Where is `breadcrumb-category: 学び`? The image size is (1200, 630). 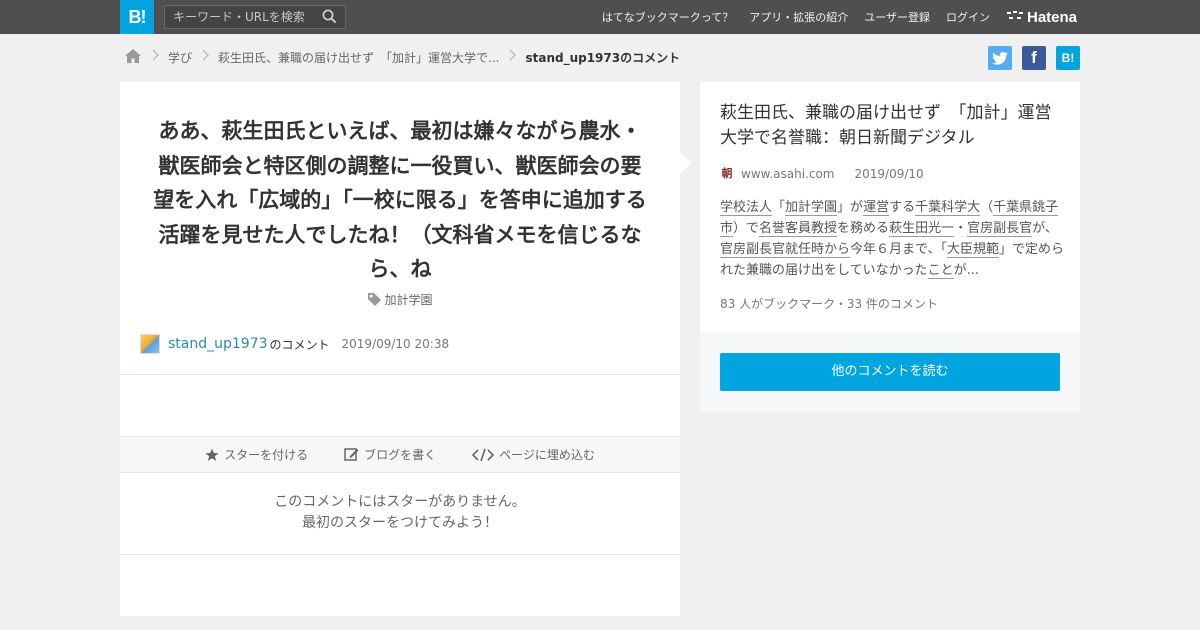
breadcrumb-category: 学び is located at coordinates (180, 57).